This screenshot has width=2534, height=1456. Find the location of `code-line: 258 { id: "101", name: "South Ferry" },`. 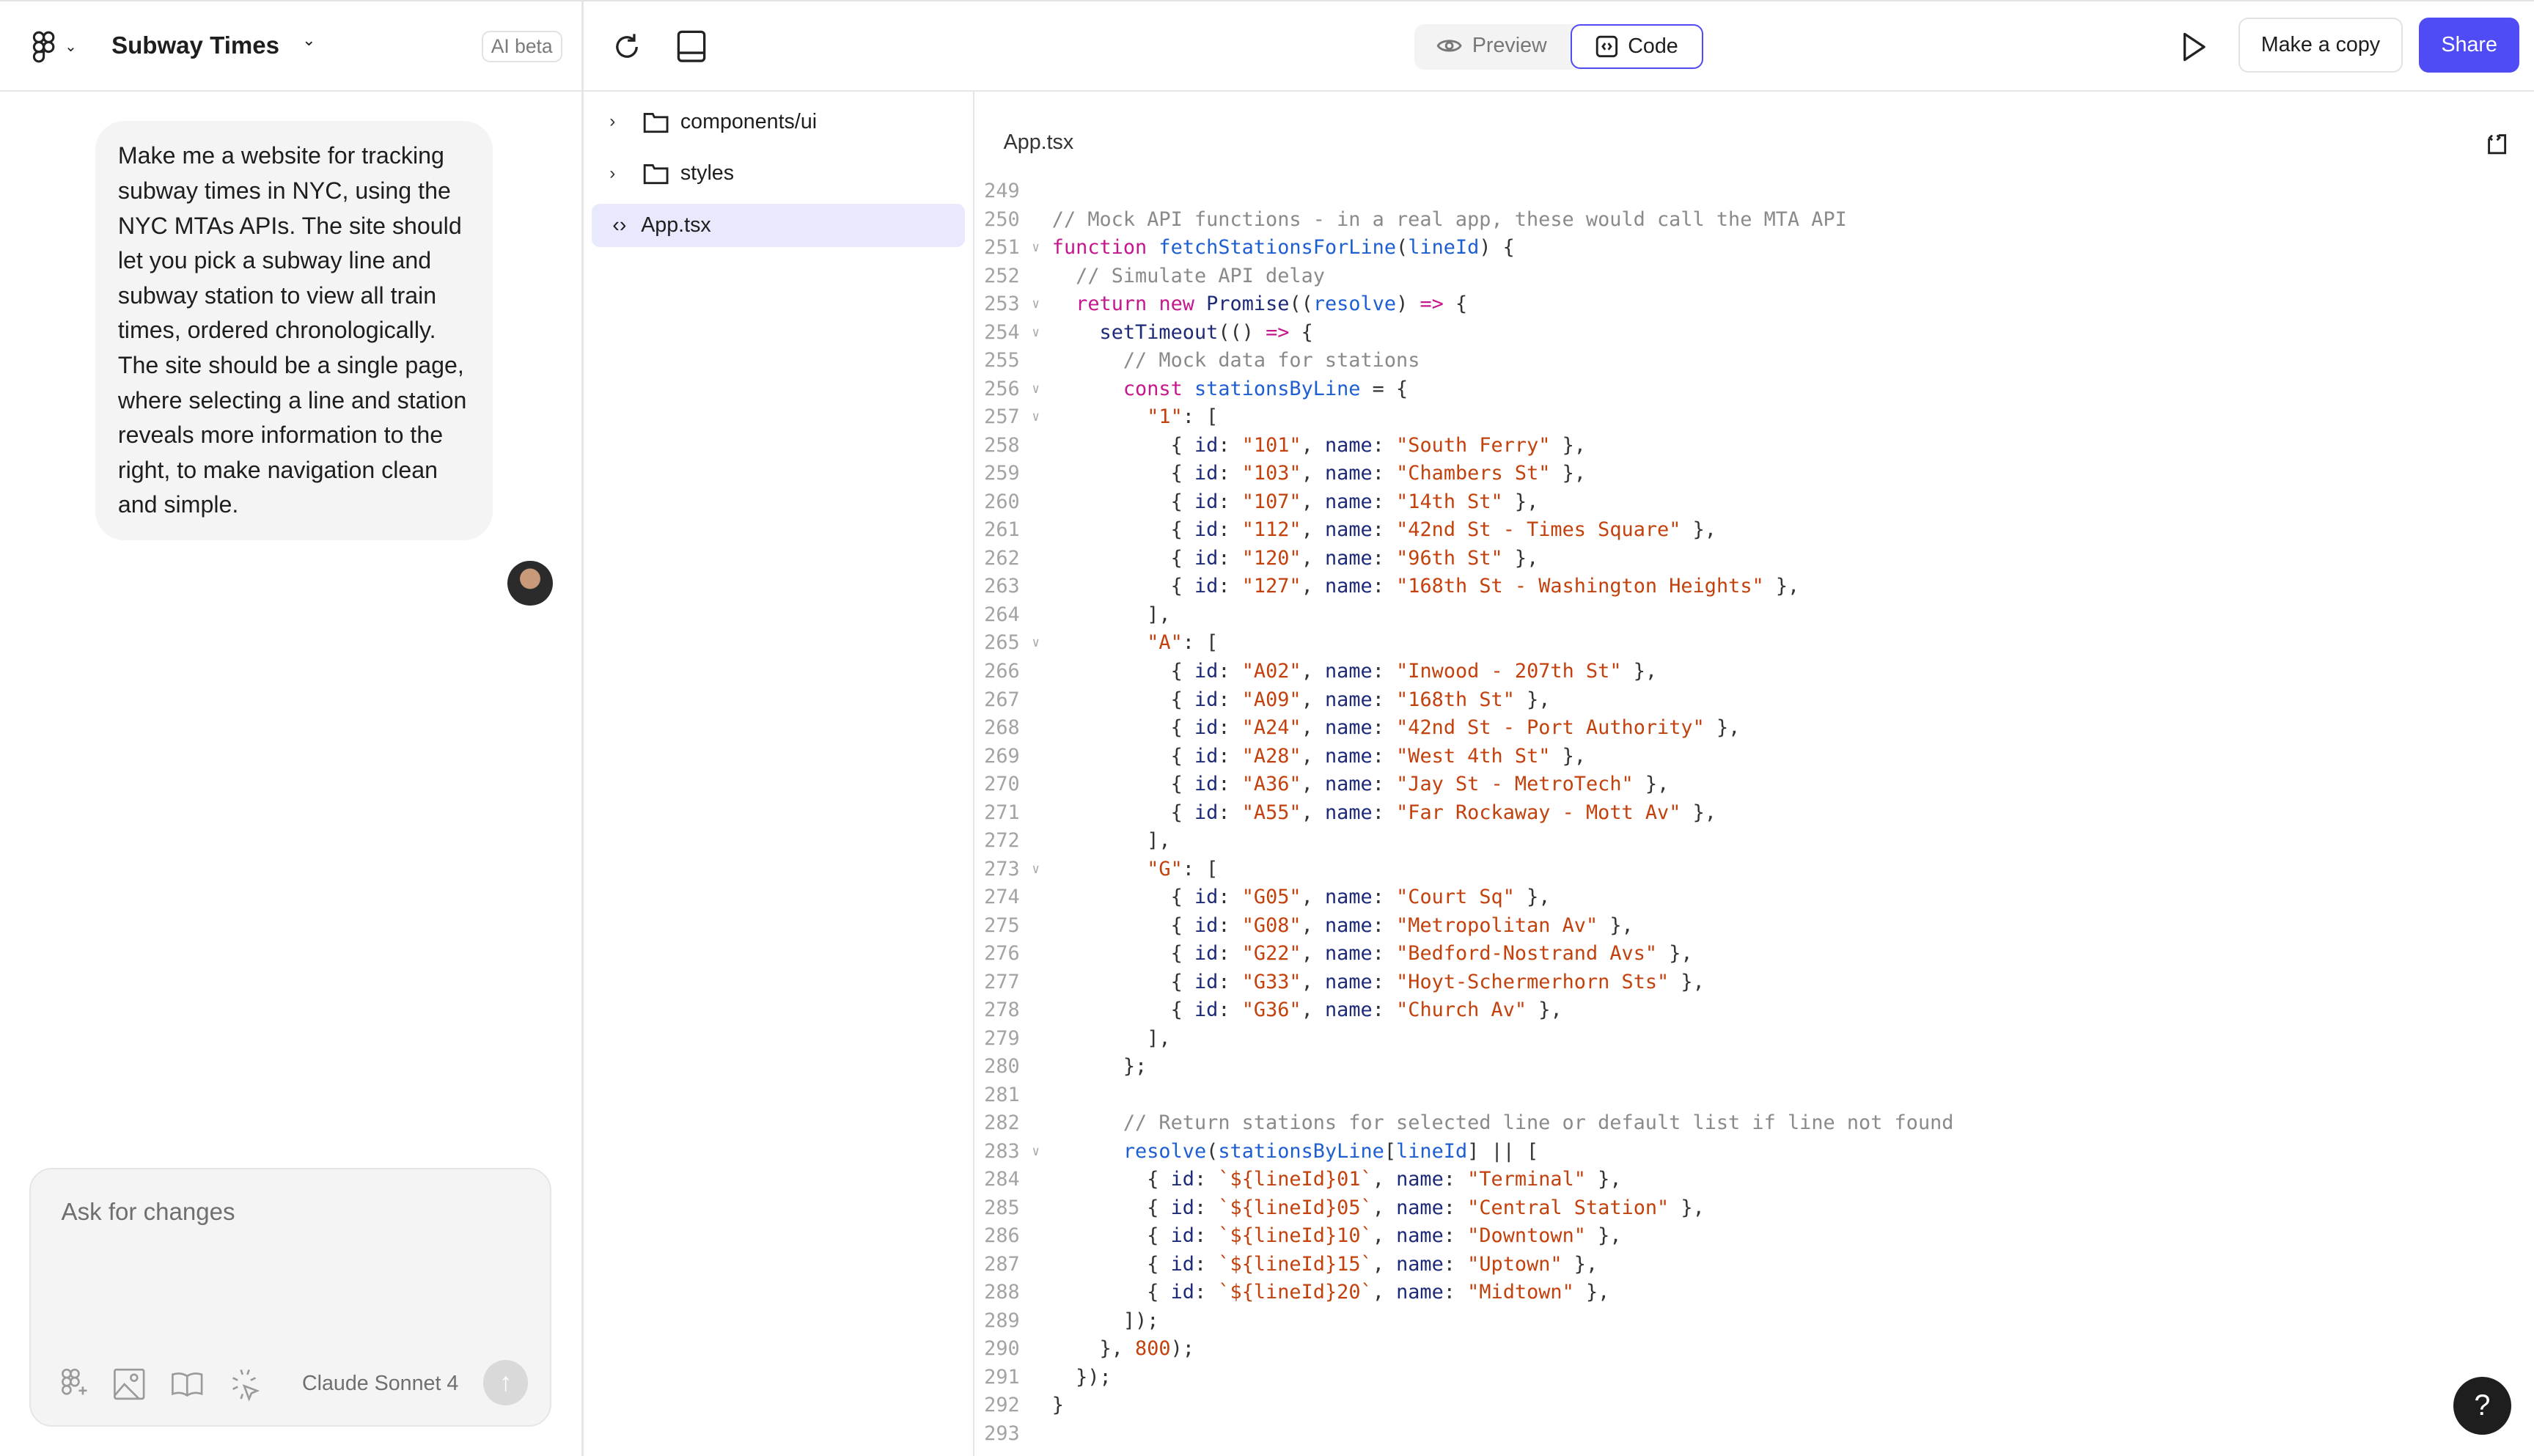

code-line: 258 { id: "101", name: "South Ferry" }, is located at coordinates (1463, 446).